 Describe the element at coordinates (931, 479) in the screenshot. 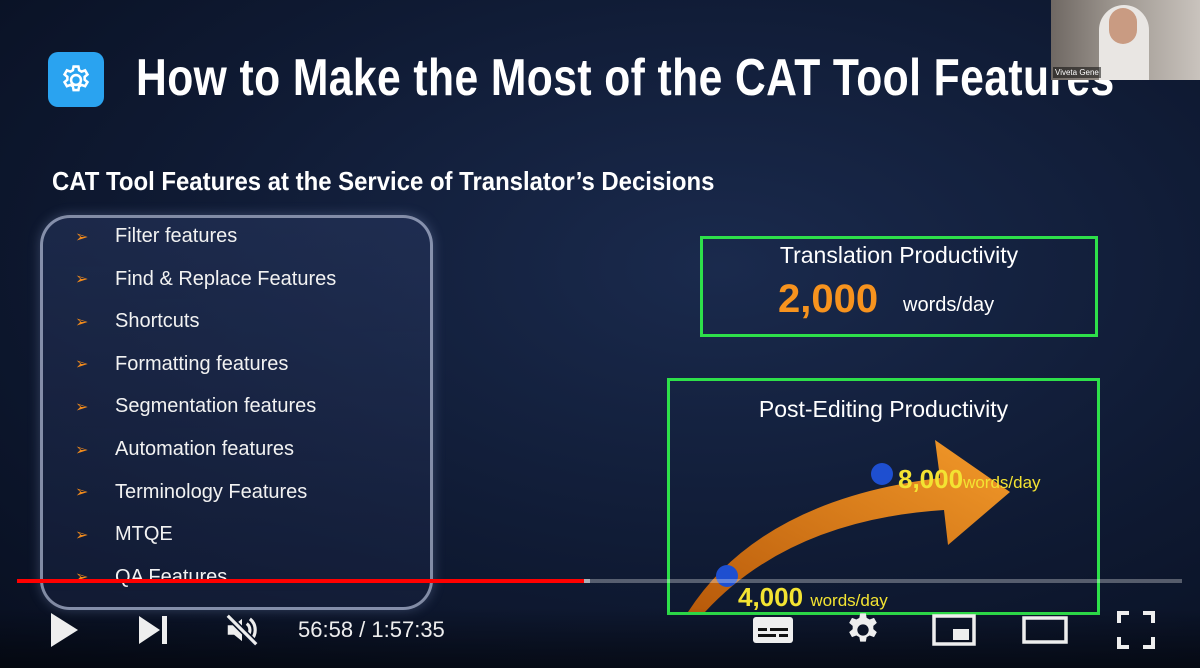

I see `high-value: 8,000` at that location.